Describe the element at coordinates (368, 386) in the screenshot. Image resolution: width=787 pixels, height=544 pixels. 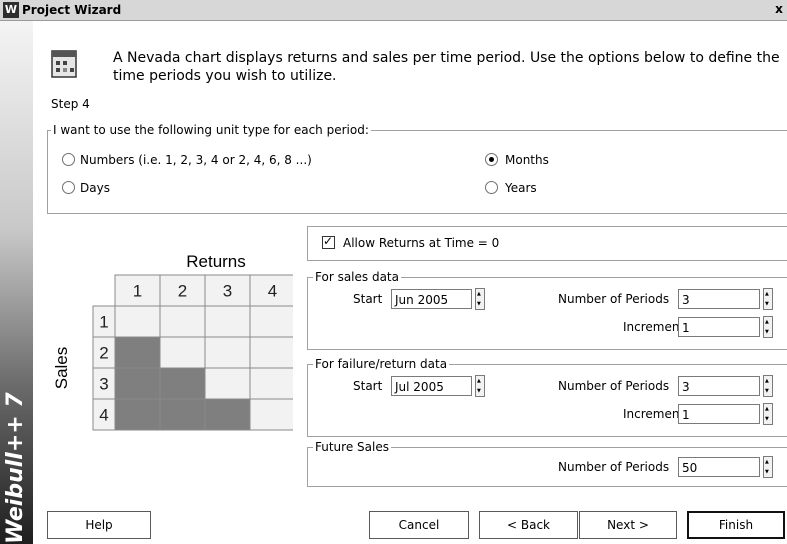
I see `failure-start-label: Start` at that location.